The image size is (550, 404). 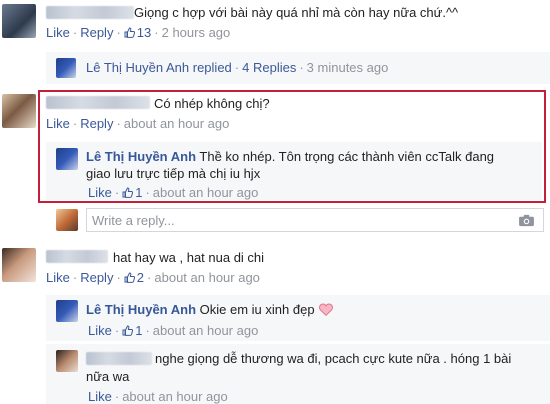 I want to click on like-count-value: 2, so click(x=140, y=277).